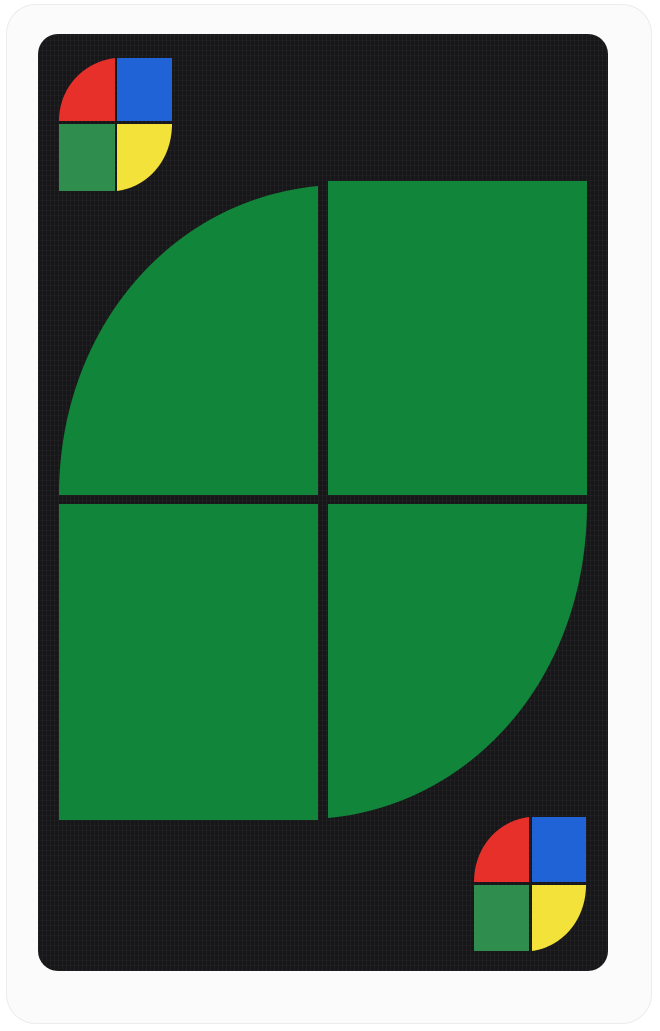  Describe the element at coordinates (144, 89) in the screenshot. I see `corner-emblem-top-left-blue` at that location.